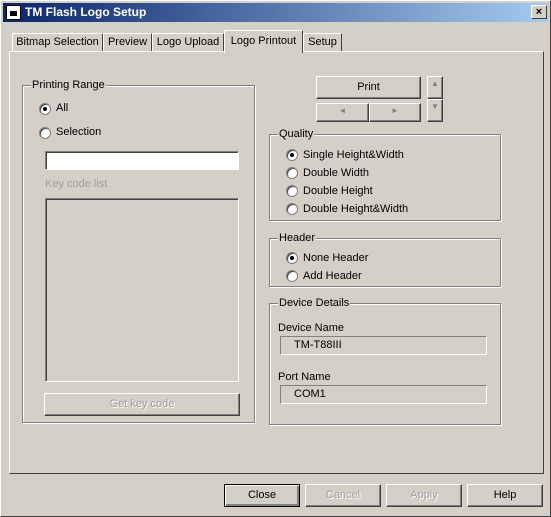 This screenshot has width=551, height=517. I want to click on quality-double-hw-label: Double Height&Width, so click(356, 209).